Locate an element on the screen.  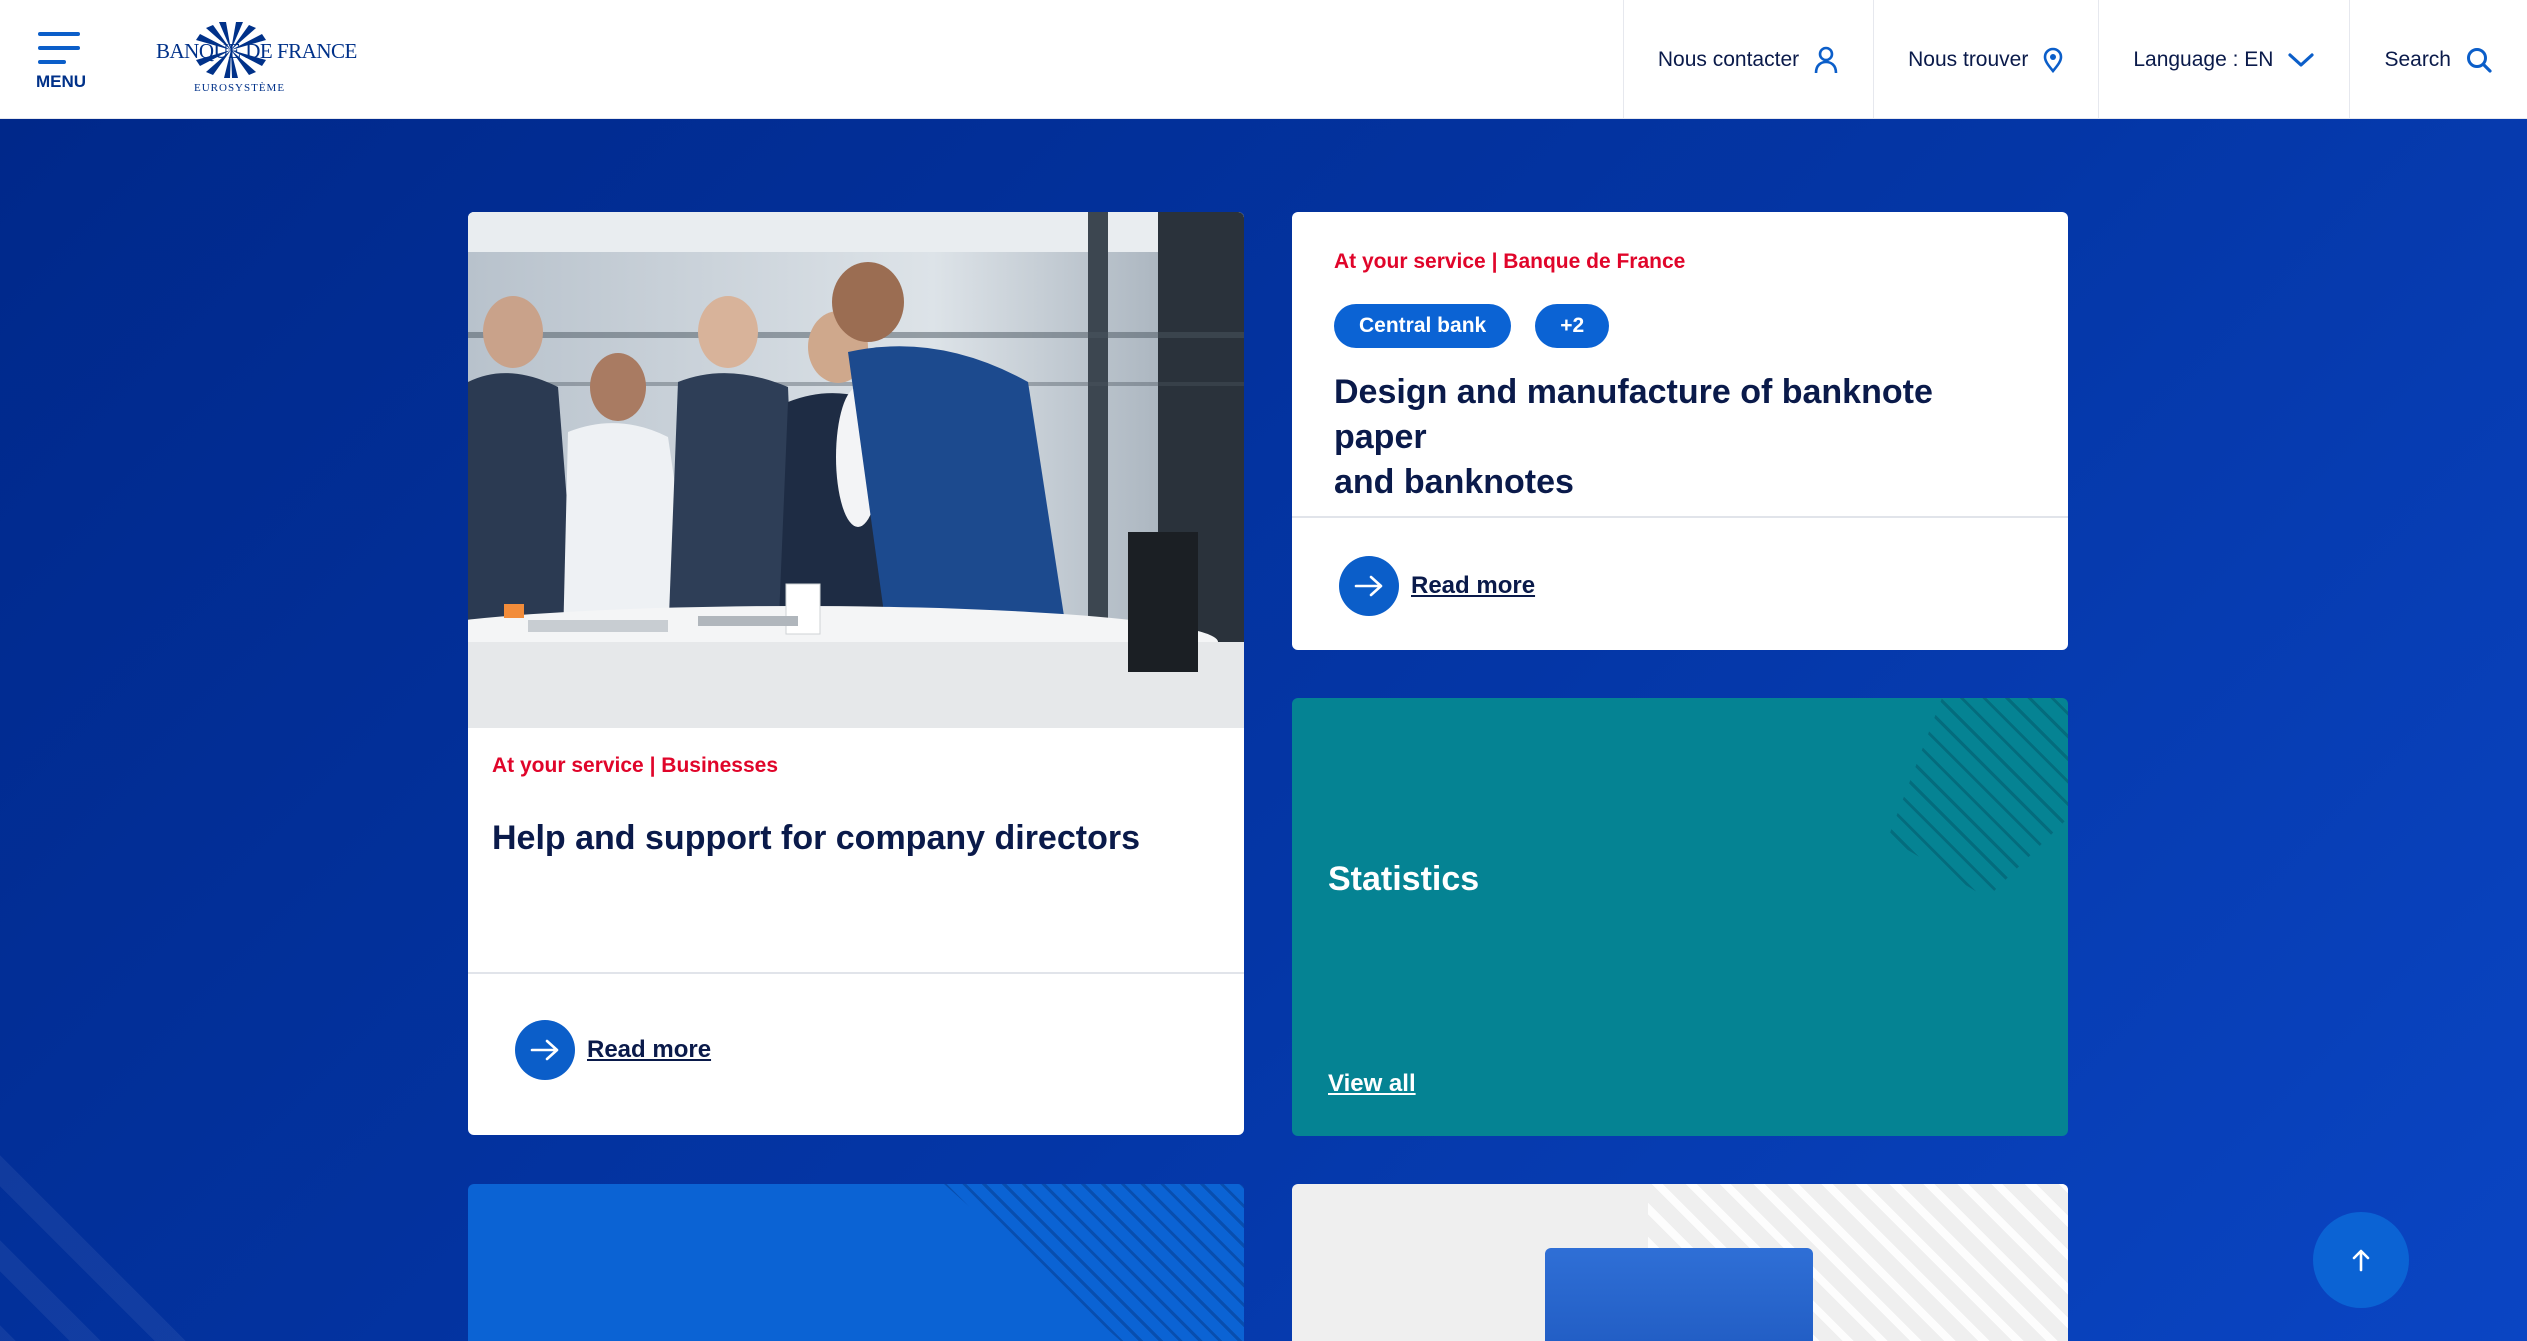
contact-link: Nous contacter is located at coordinates (1747, 59).